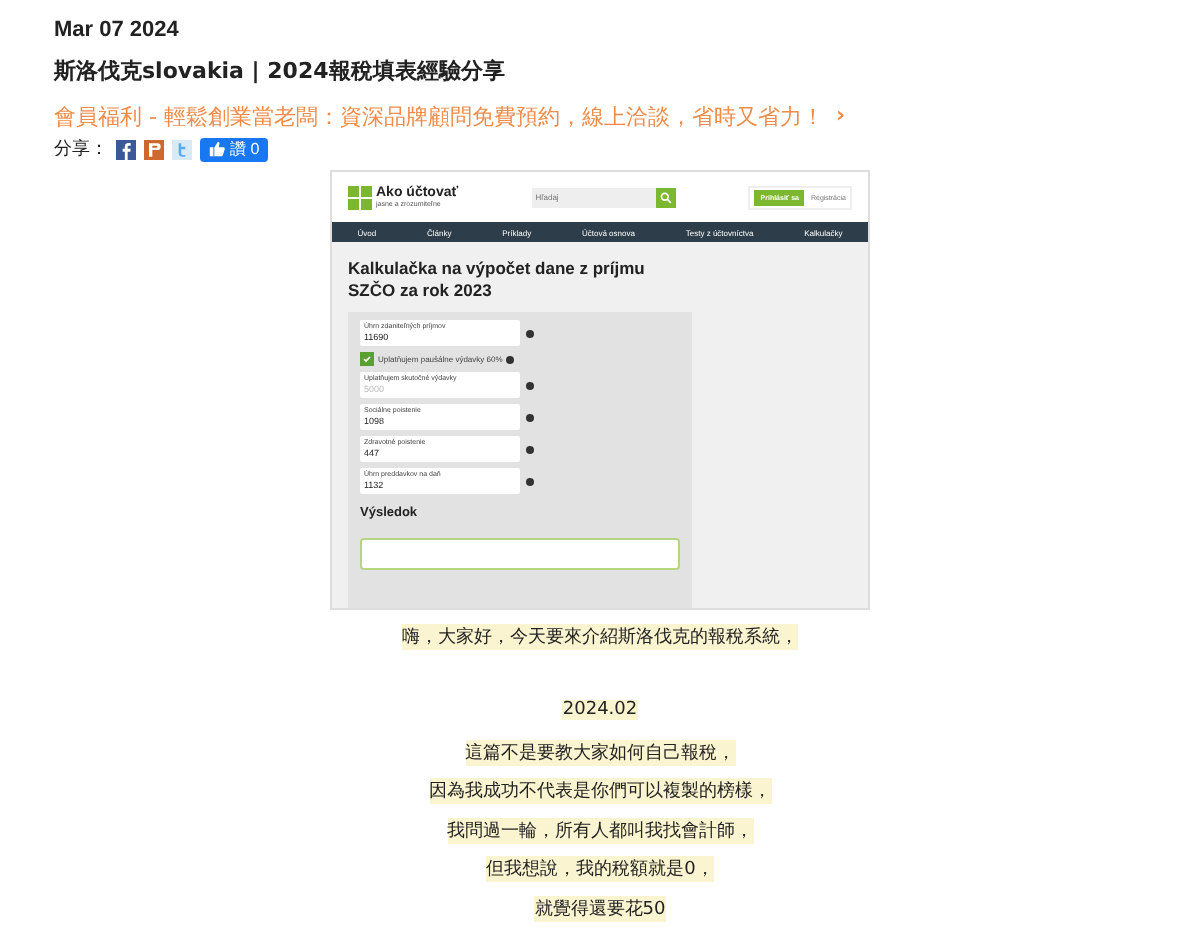 The height and width of the screenshot is (932, 1200). I want to click on calculator-heading: Kalkulačka na výpočet dane z príjmu SZČO za rok 2023, so click(497, 280).